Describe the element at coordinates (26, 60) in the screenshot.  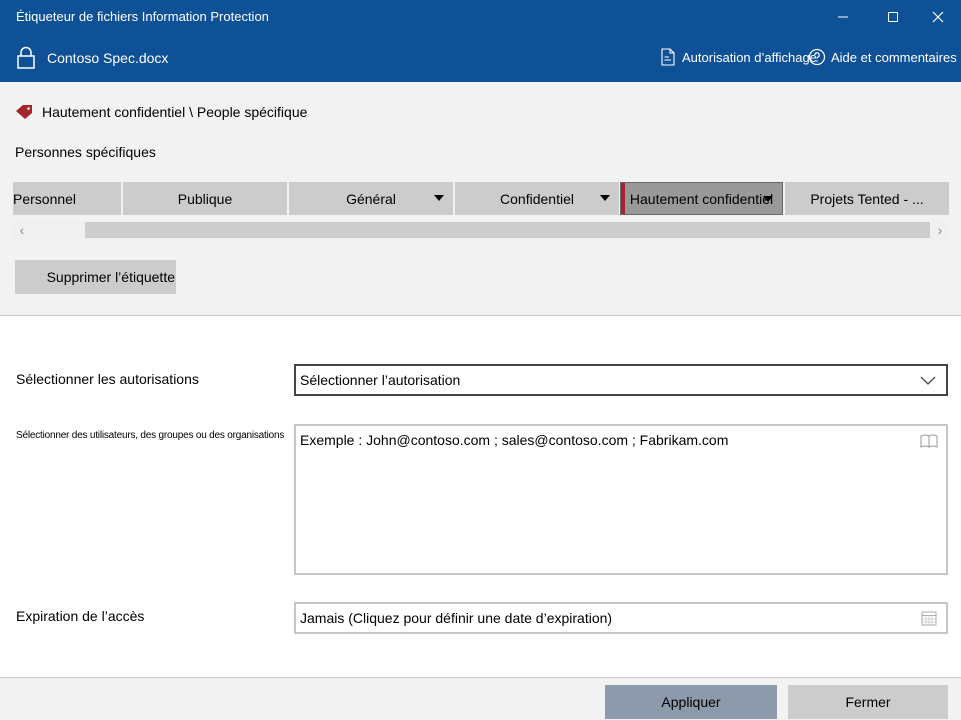
I see `lock-icon` at that location.